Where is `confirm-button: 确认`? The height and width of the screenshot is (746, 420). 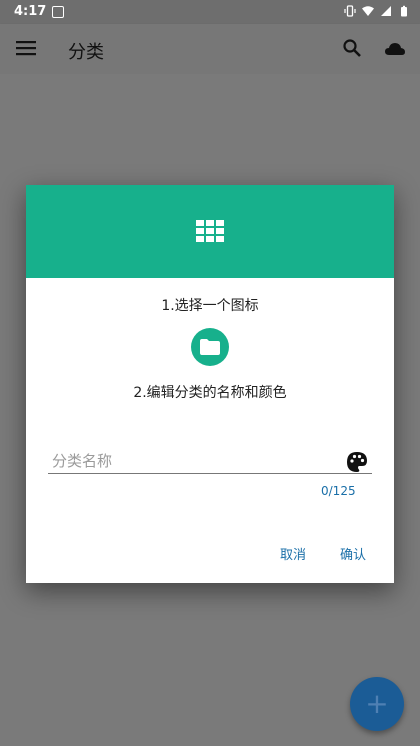
confirm-button: 确认 is located at coordinates (353, 553).